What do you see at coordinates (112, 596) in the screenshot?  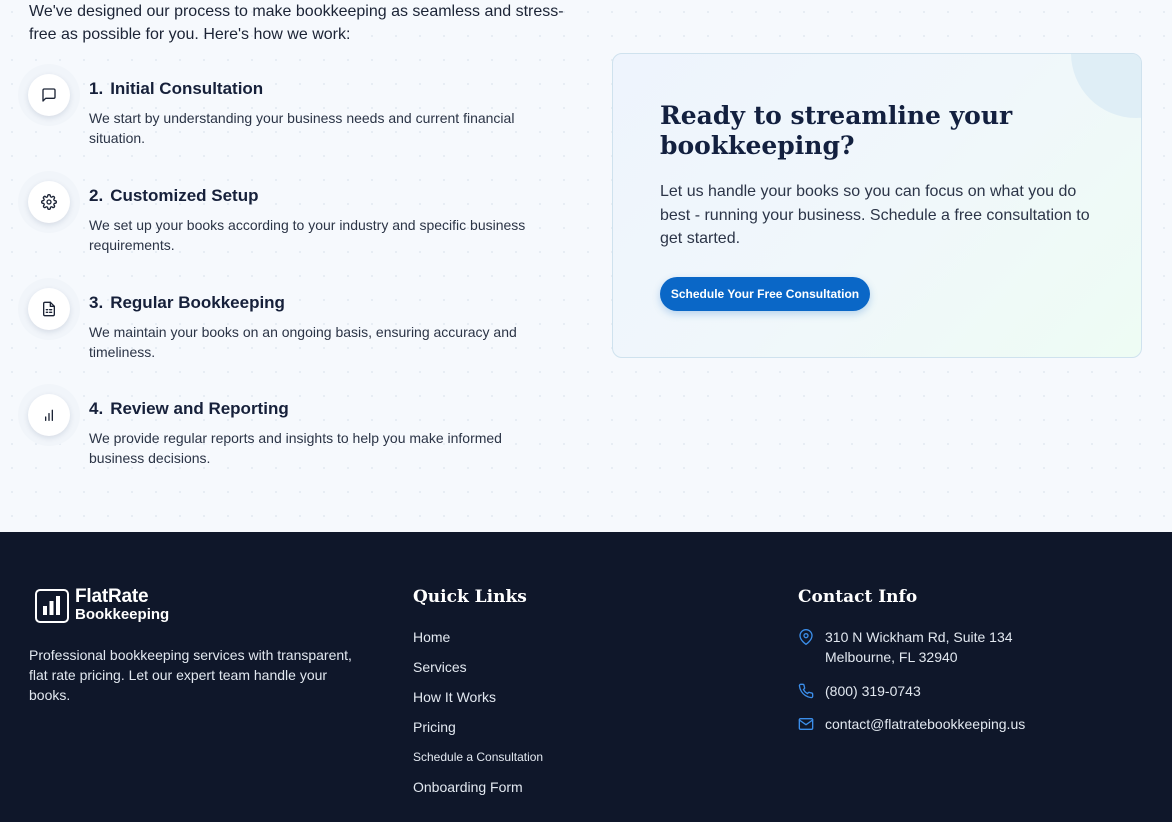 I see `logo-text-primary: FlatRate` at bounding box center [112, 596].